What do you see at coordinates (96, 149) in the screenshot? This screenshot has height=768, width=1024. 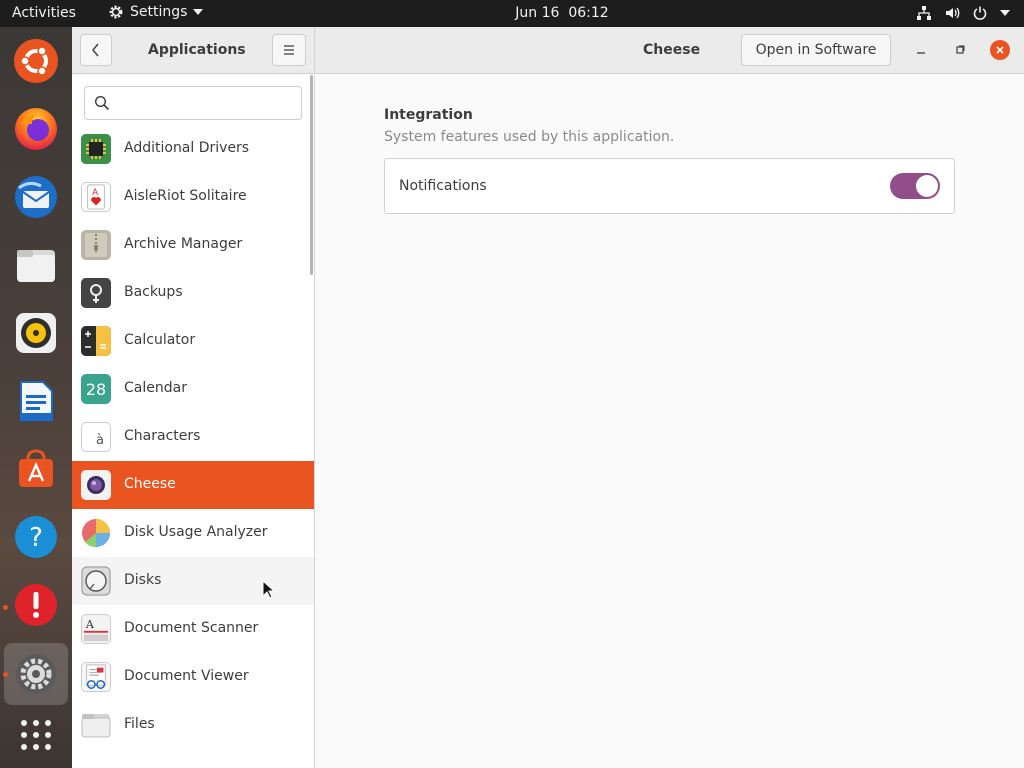 I see `additional-drivers-icon` at bounding box center [96, 149].